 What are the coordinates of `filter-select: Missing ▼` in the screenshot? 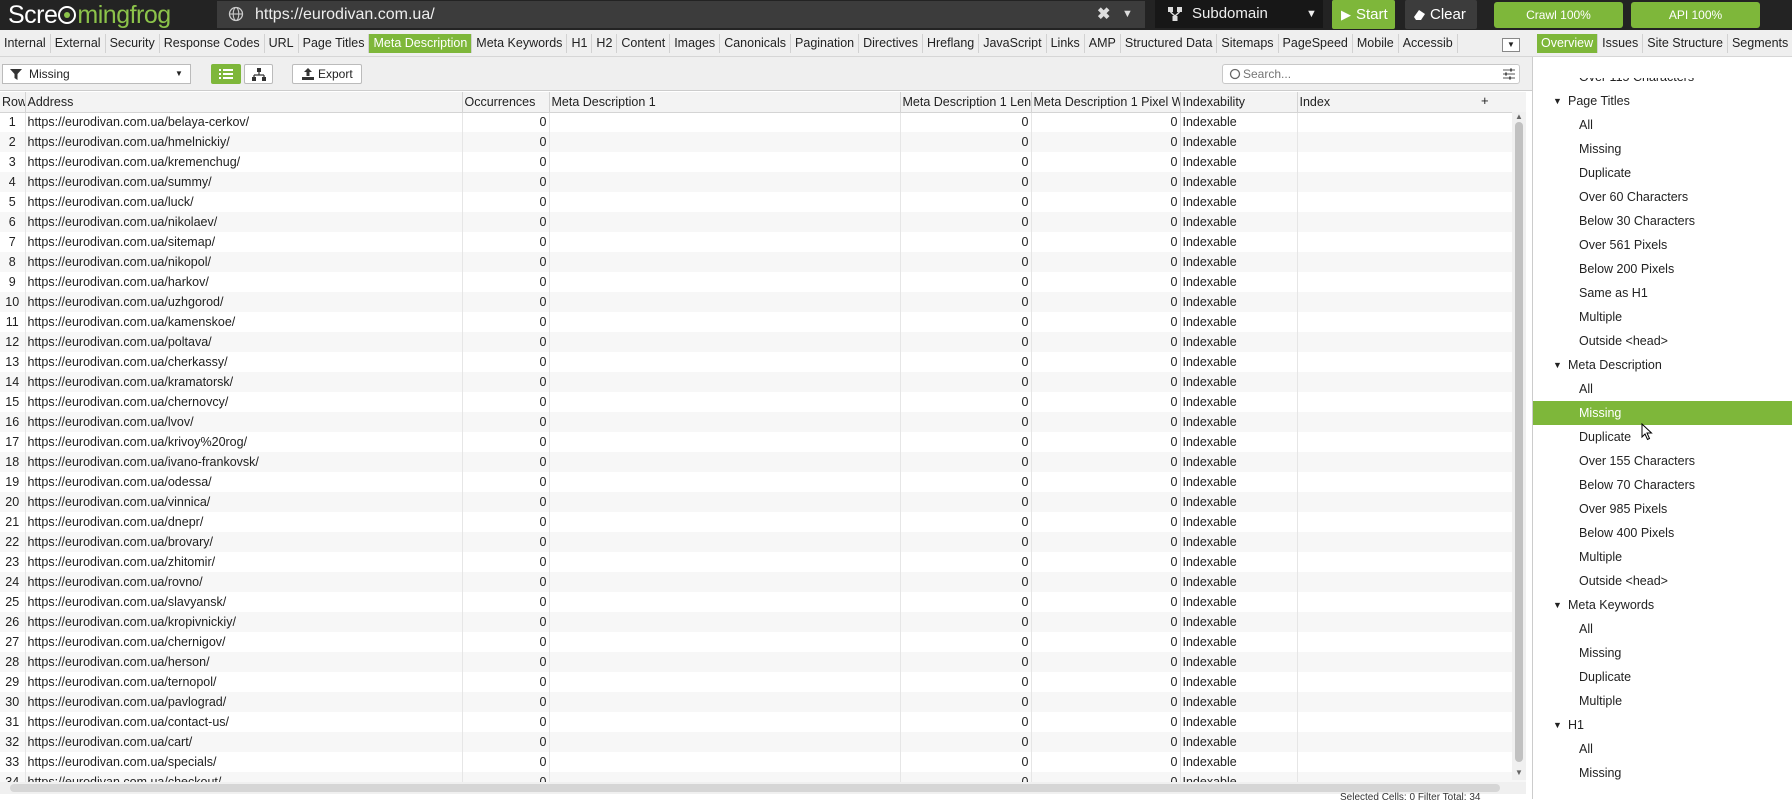 It's located at (96, 74).